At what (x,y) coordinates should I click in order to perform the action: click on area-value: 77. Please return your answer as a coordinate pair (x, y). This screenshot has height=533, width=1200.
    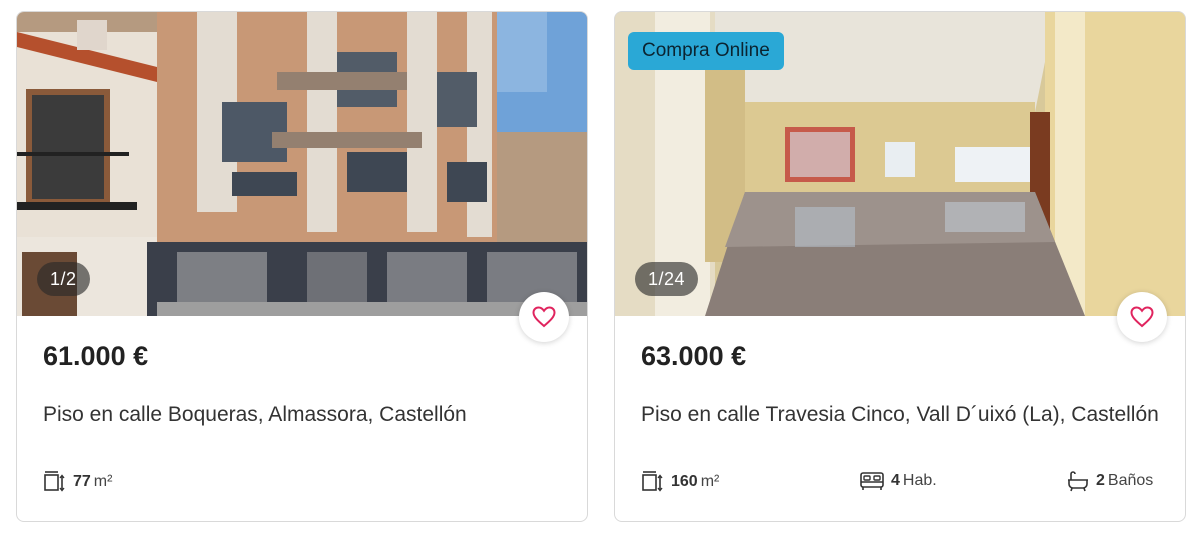
    Looking at the image, I should click on (82, 481).